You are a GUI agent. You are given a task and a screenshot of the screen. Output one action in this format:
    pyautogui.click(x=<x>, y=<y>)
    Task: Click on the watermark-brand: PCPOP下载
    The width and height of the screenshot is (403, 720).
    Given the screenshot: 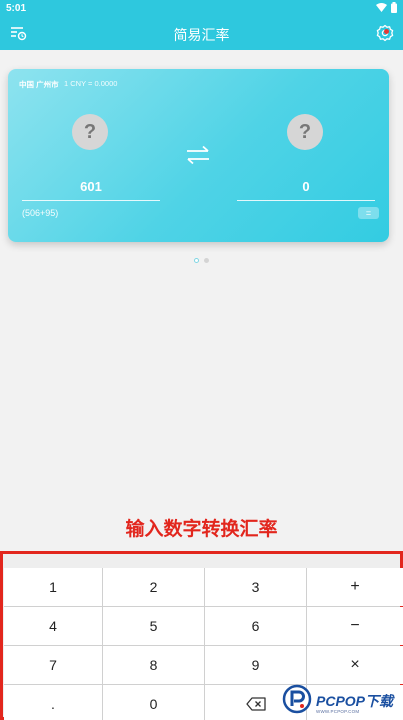 What is the action you would take?
    pyautogui.click(x=355, y=701)
    